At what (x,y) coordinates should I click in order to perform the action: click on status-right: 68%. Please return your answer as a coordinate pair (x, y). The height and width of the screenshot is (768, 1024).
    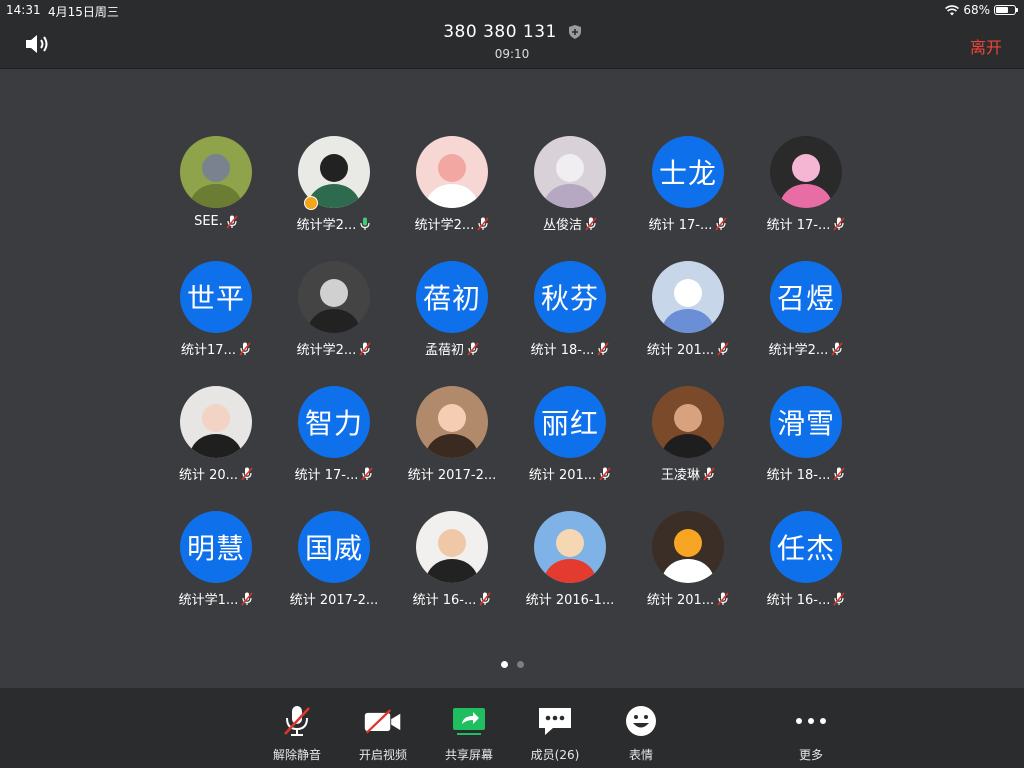
    Looking at the image, I should click on (981, 10).